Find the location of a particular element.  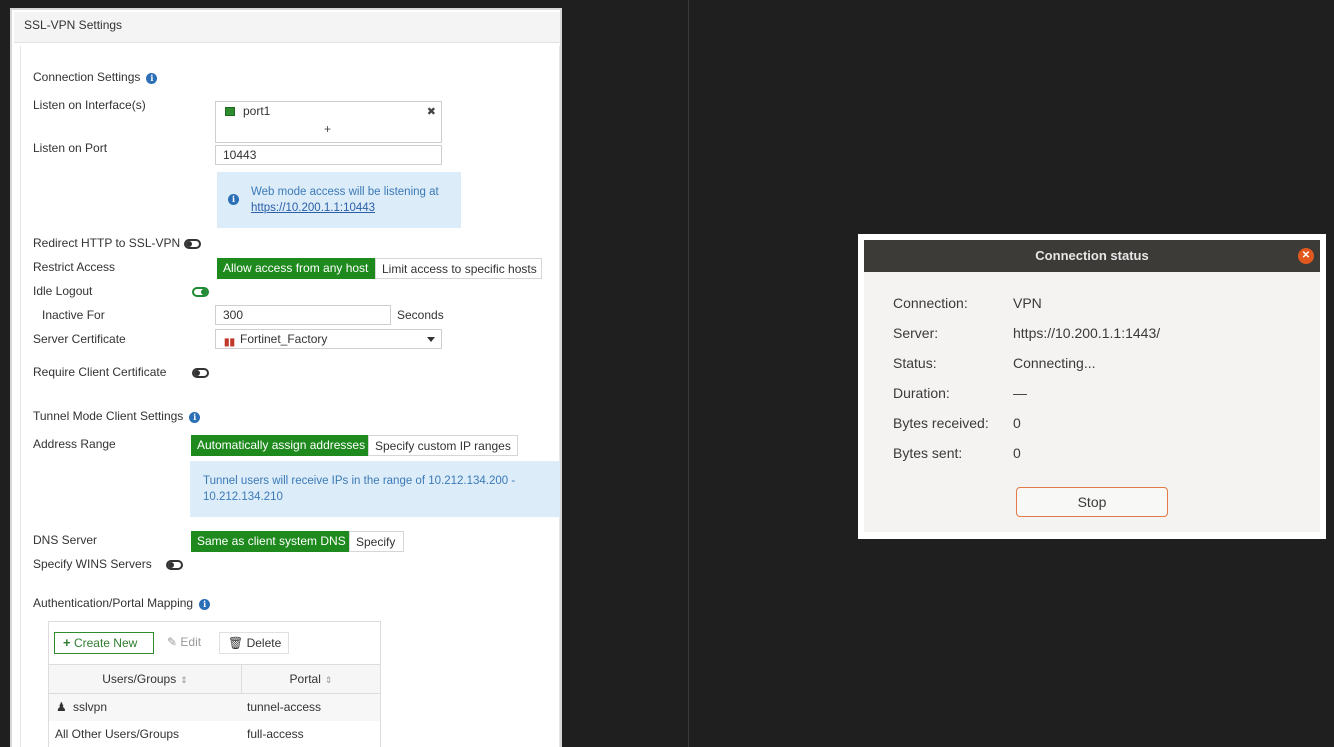

edit-button: ✎ Edit is located at coordinates (190, 643).